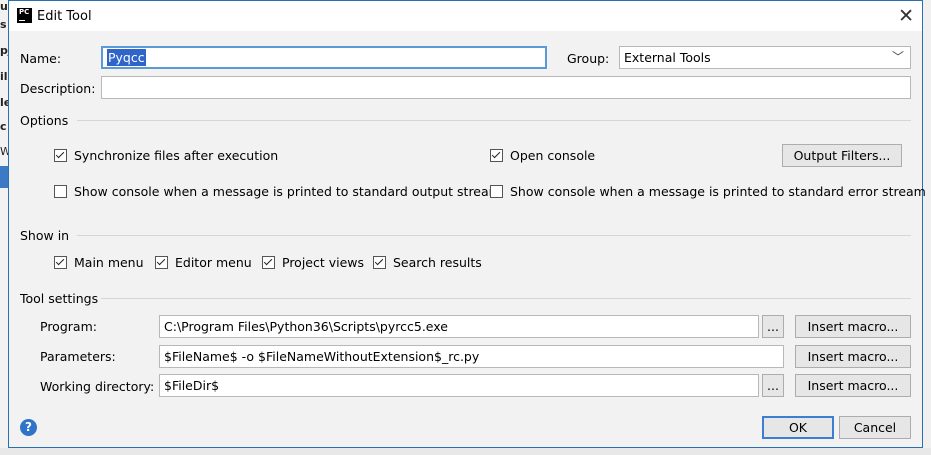 This screenshot has width=931, height=455. Describe the element at coordinates (437, 262) in the screenshot. I see `search-results-label: Search results` at that location.